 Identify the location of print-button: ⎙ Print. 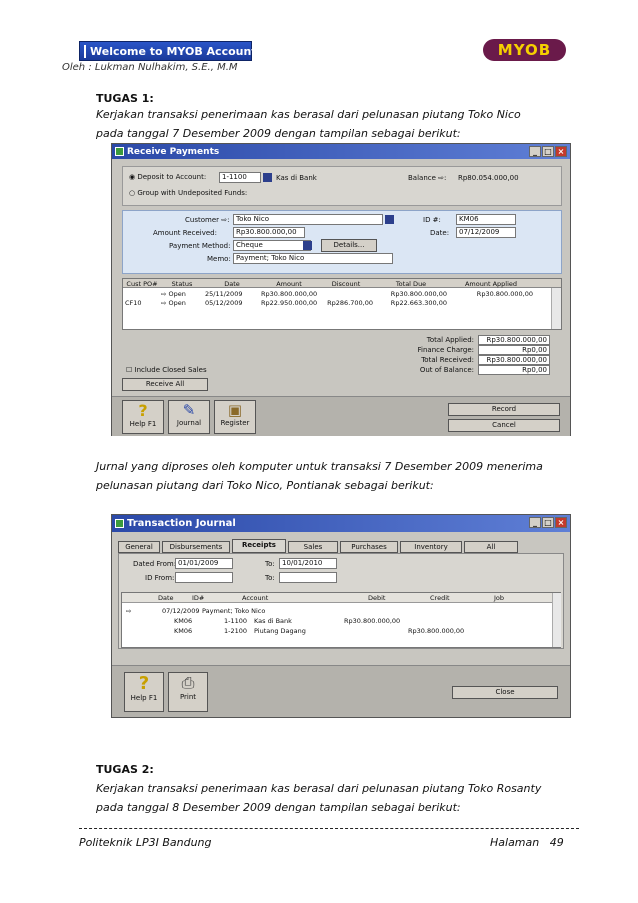
(188, 692).